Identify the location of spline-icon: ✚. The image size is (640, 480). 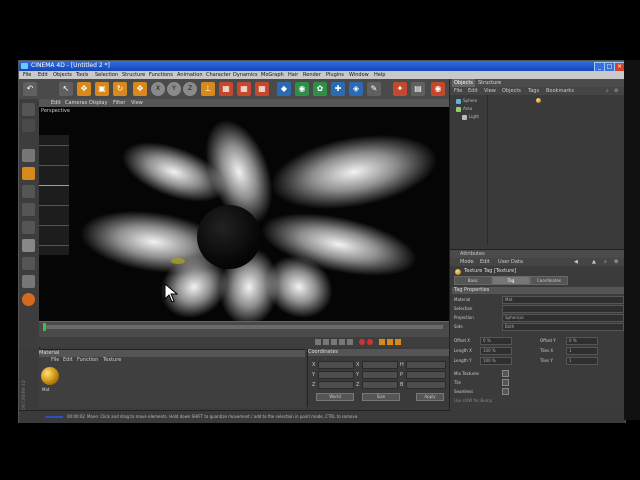
(338, 89).